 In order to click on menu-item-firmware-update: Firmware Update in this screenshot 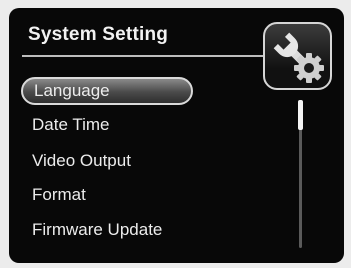, I will do `click(97, 230)`.